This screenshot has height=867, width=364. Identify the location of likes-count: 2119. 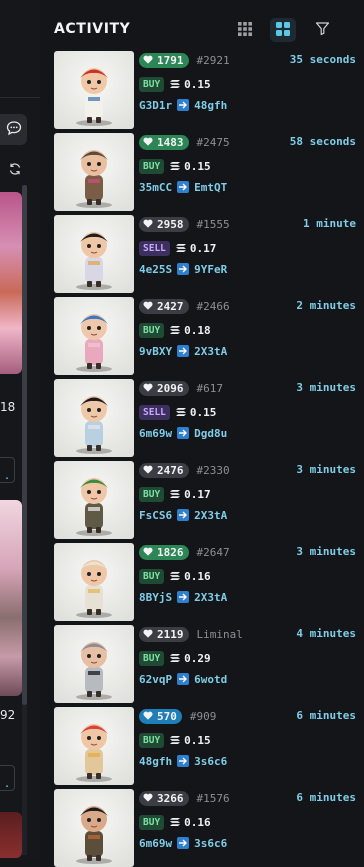
(170, 634).